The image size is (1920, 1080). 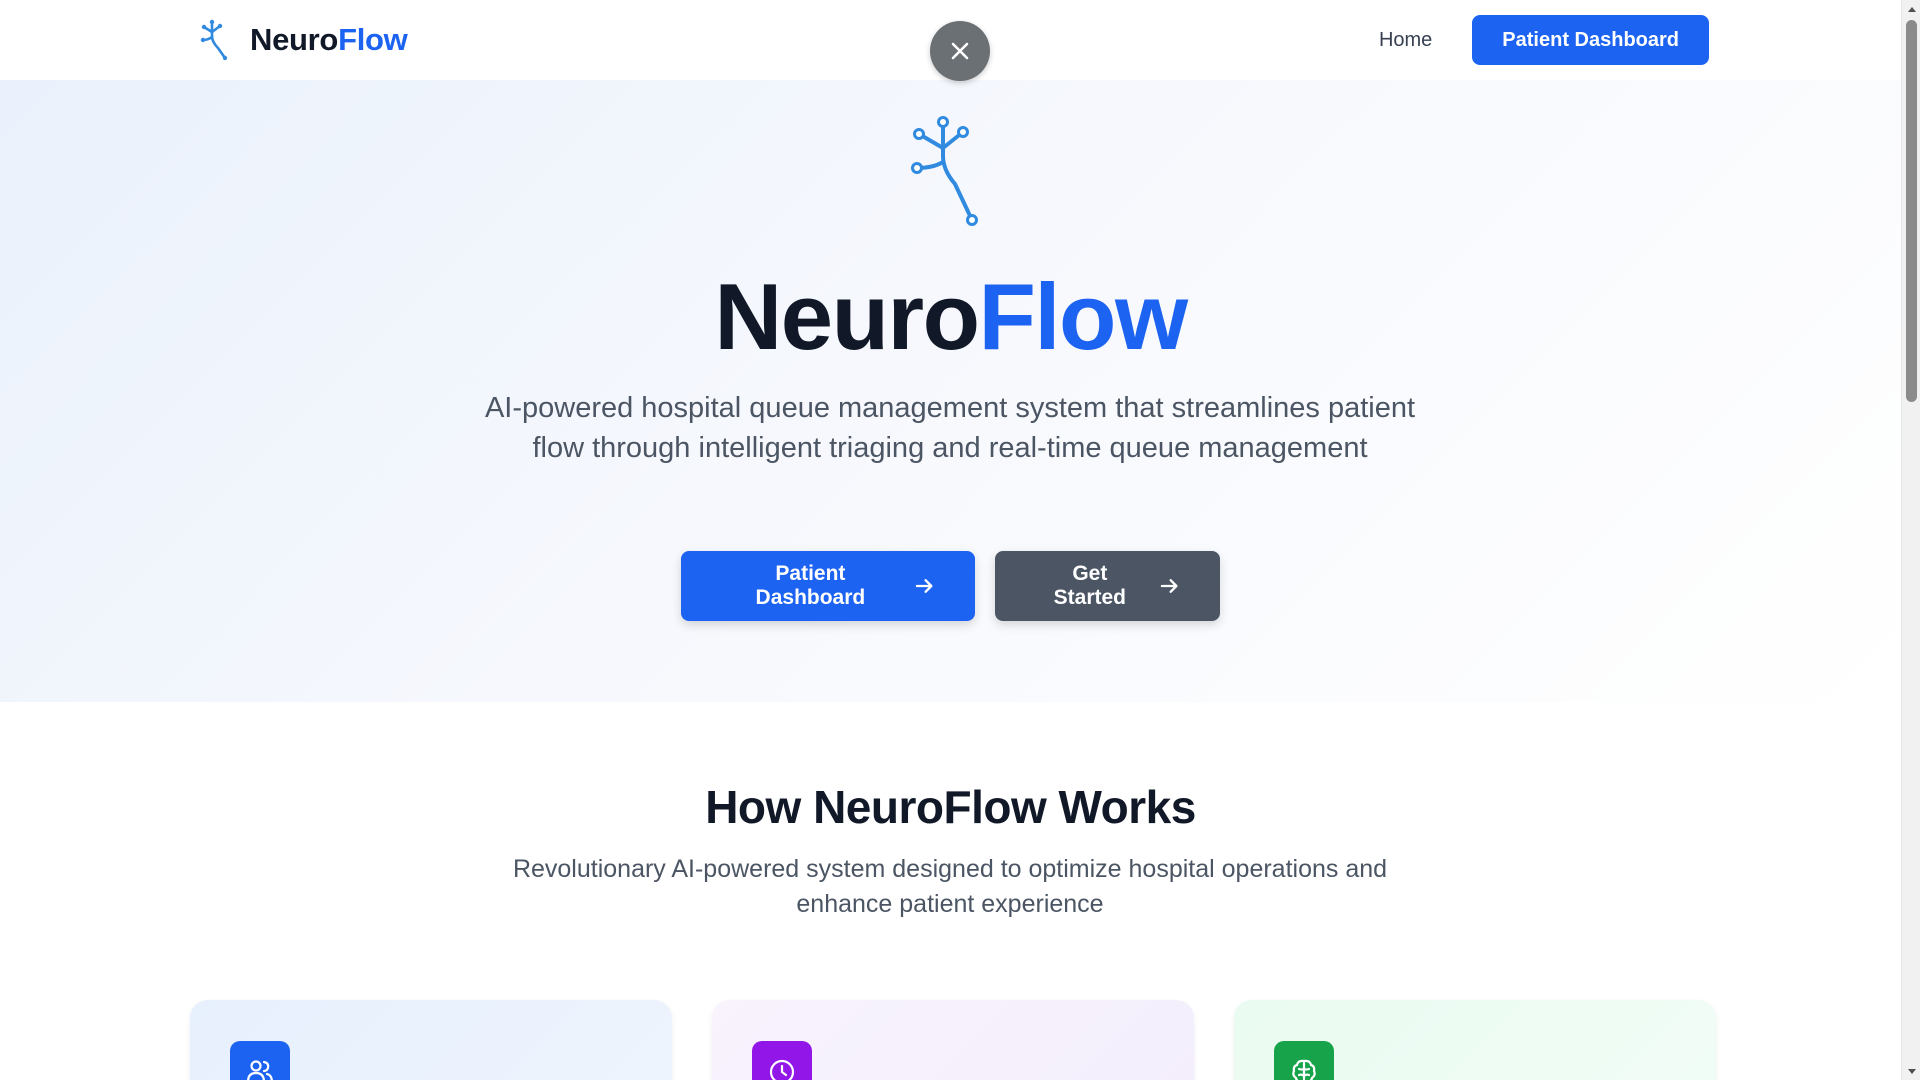 What do you see at coordinates (1405, 40) in the screenshot?
I see `nav-home-link: Home` at bounding box center [1405, 40].